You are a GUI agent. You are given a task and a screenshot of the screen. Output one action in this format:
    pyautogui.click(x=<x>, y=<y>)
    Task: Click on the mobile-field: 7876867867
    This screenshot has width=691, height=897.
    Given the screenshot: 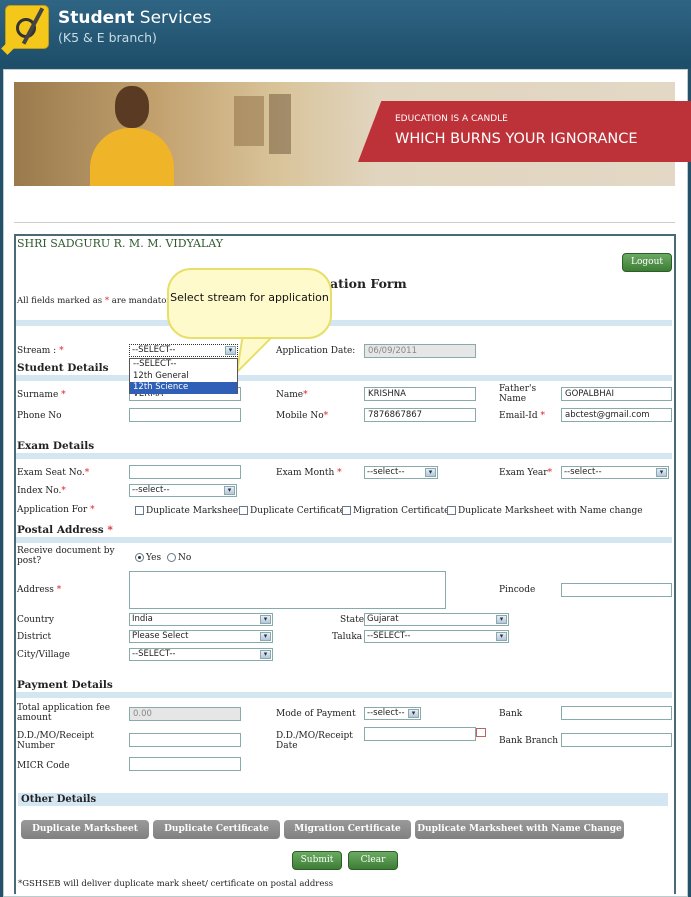 What is the action you would take?
    pyautogui.click(x=420, y=415)
    